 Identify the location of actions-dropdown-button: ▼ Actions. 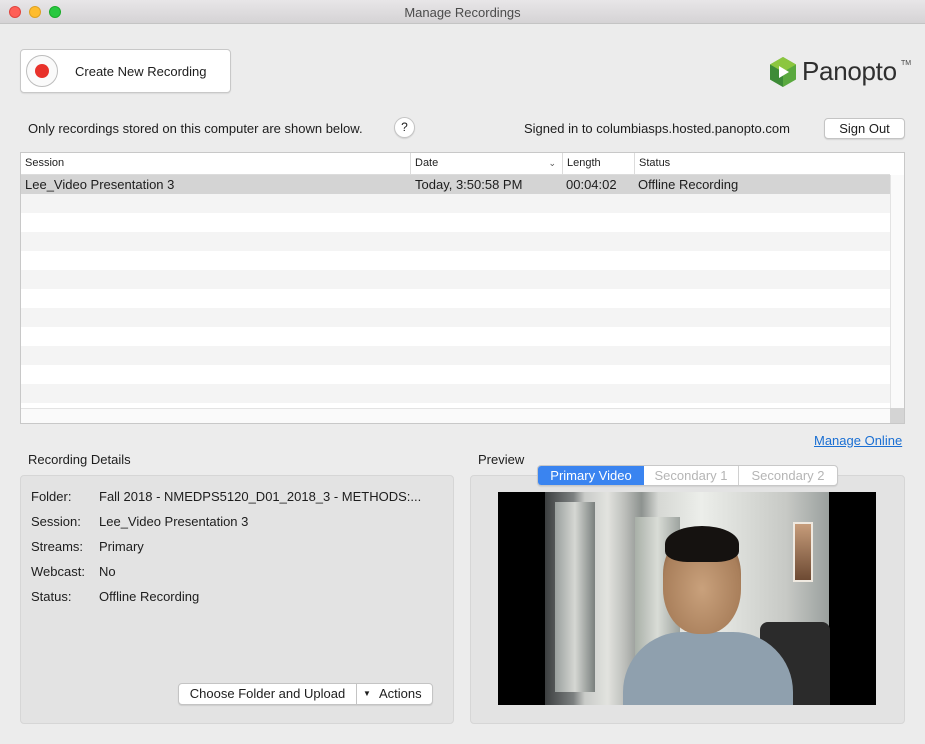
(394, 694).